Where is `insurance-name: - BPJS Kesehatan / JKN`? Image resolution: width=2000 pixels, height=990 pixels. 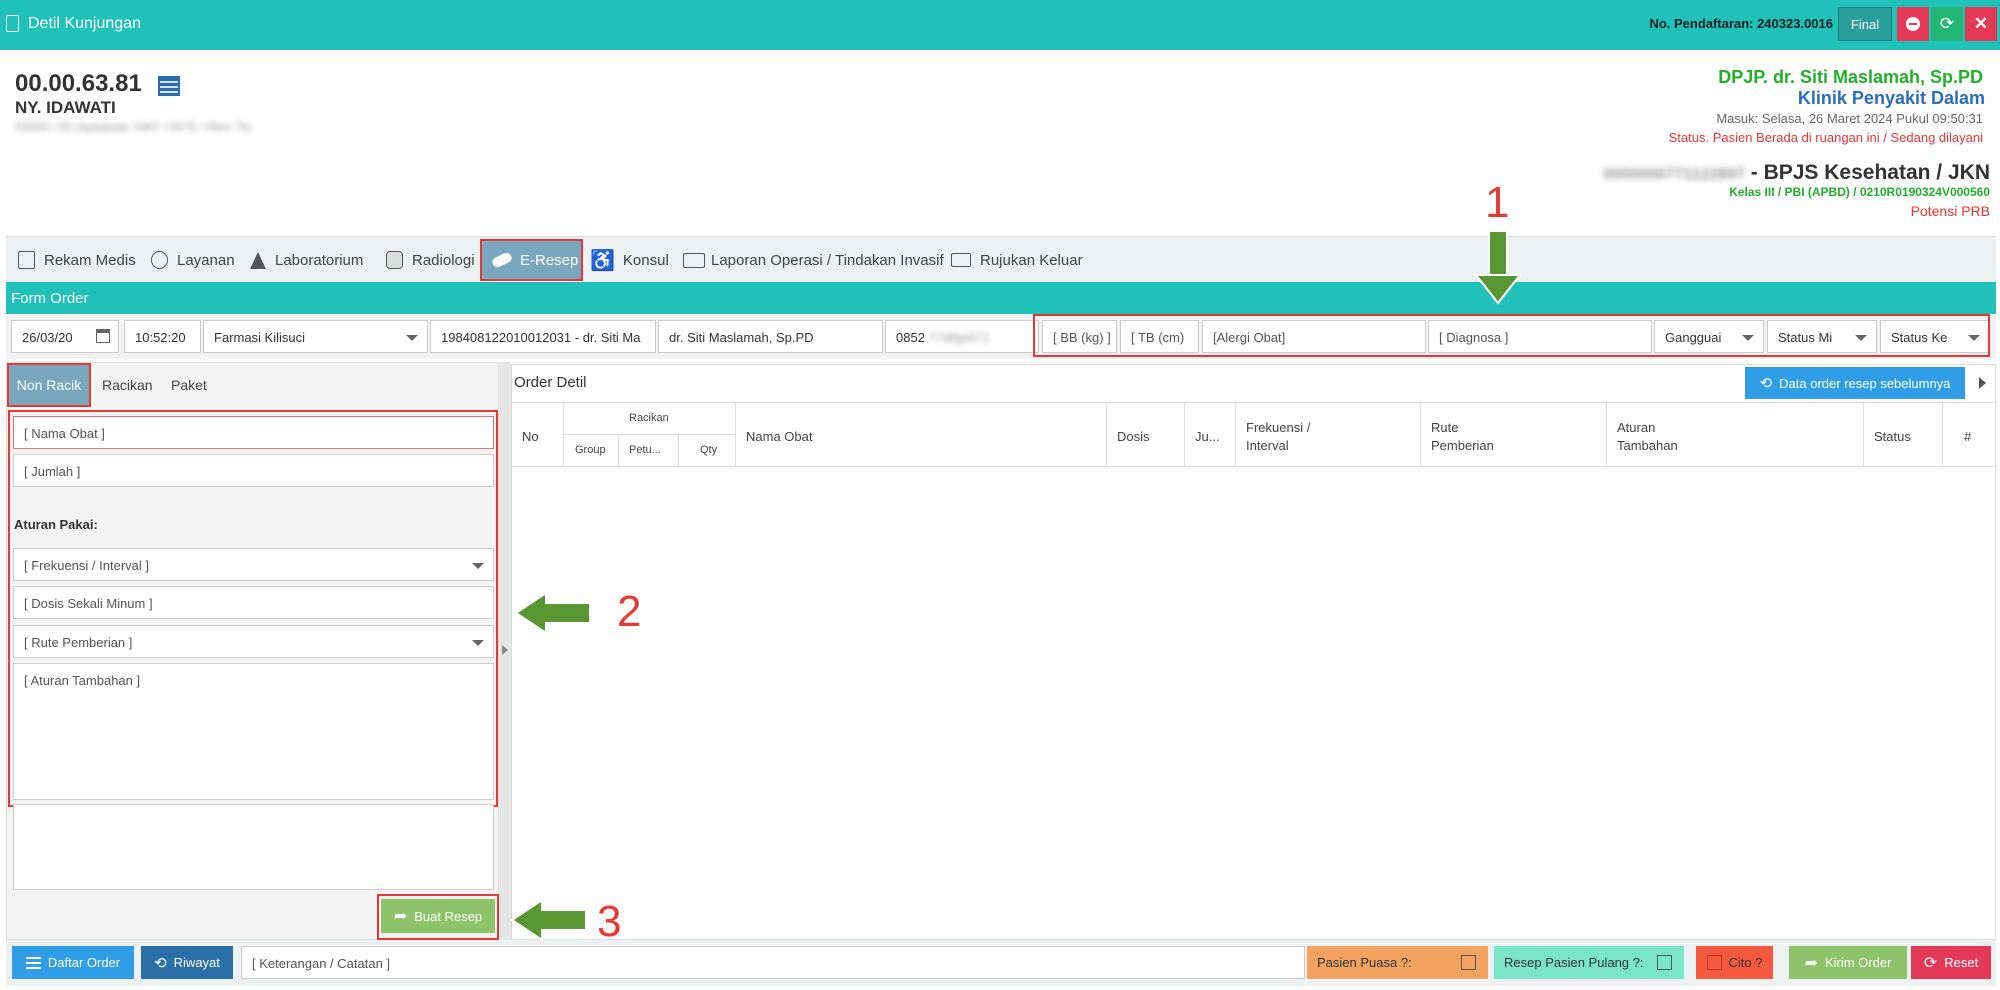 insurance-name: - BPJS Kesehatan / JKN is located at coordinates (1867, 172).